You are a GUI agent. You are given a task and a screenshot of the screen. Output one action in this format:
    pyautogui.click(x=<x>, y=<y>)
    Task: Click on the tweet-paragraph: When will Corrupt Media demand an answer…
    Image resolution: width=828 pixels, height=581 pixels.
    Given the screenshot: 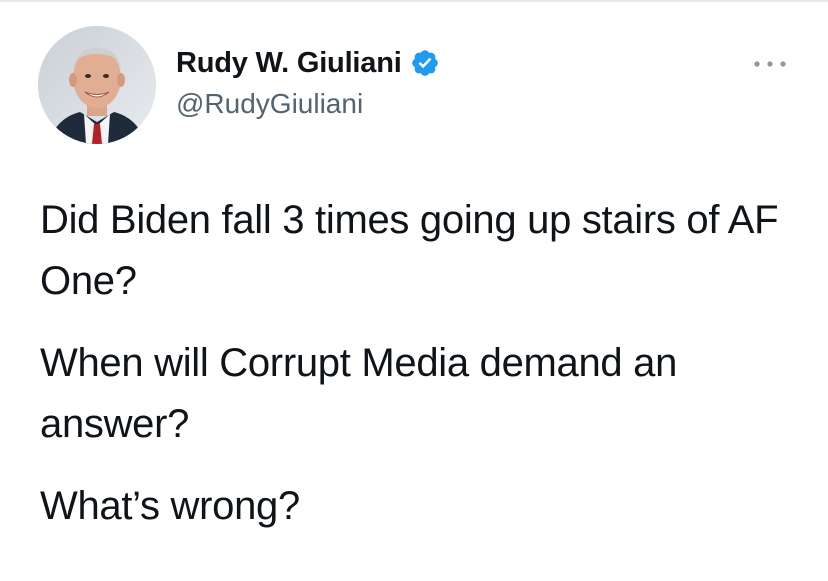 What is the action you would take?
    pyautogui.click(x=359, y=393)
    